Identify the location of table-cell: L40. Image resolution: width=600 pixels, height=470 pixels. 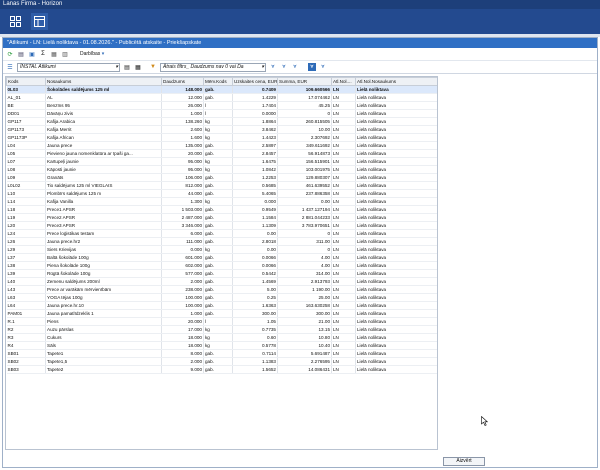
(26, 281).